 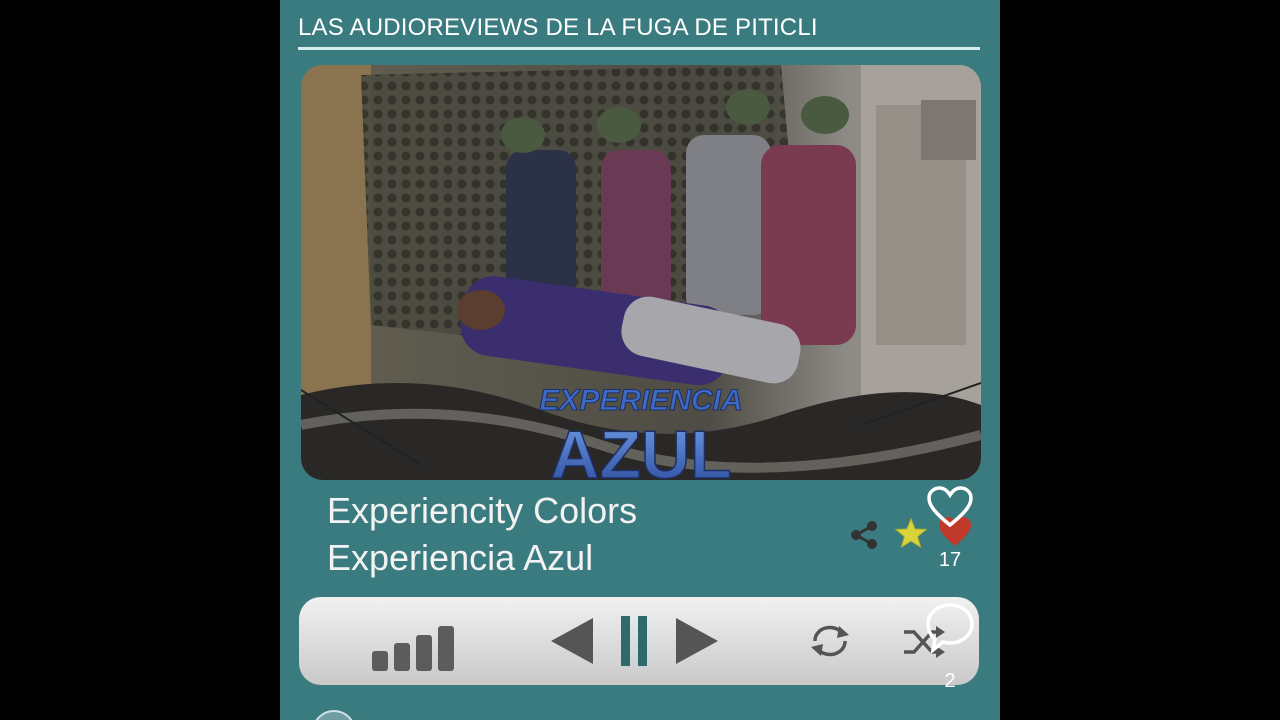 What do you see at coordinates (911, 535) in the screenshot?
I see `star-icon` at bounding box center [911, 535].